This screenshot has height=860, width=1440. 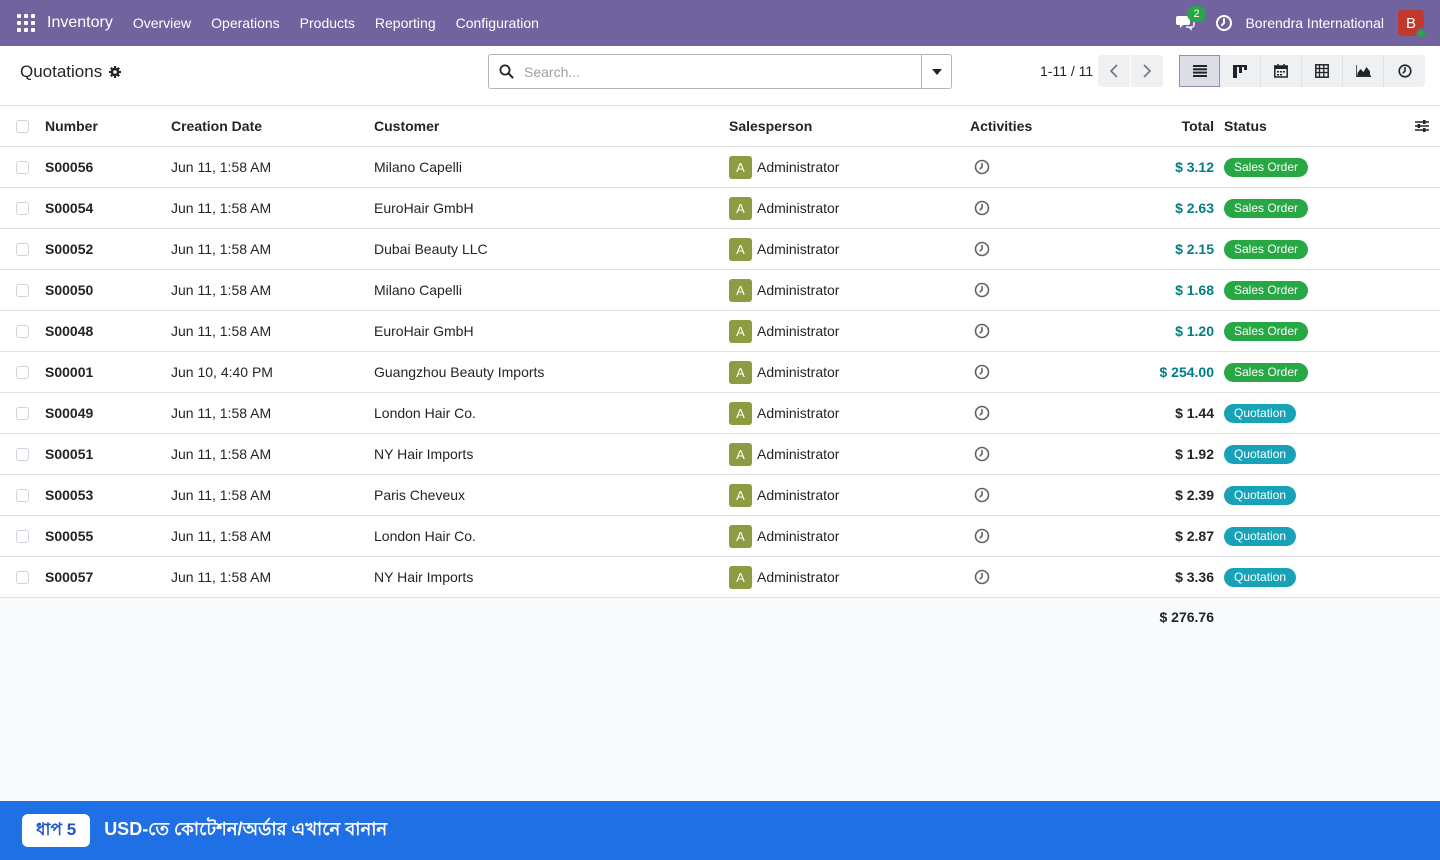 I want to click on column-header-total: Total, so click(x=1198, y=126).